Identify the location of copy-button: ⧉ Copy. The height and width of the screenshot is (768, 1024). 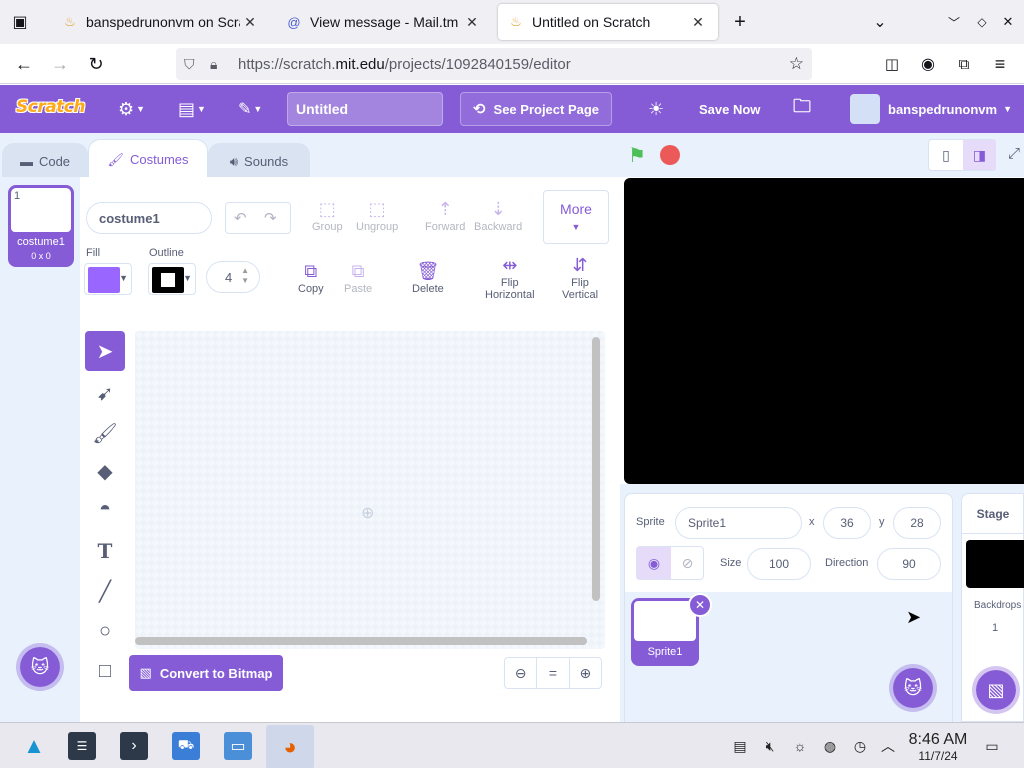
(311, 278).